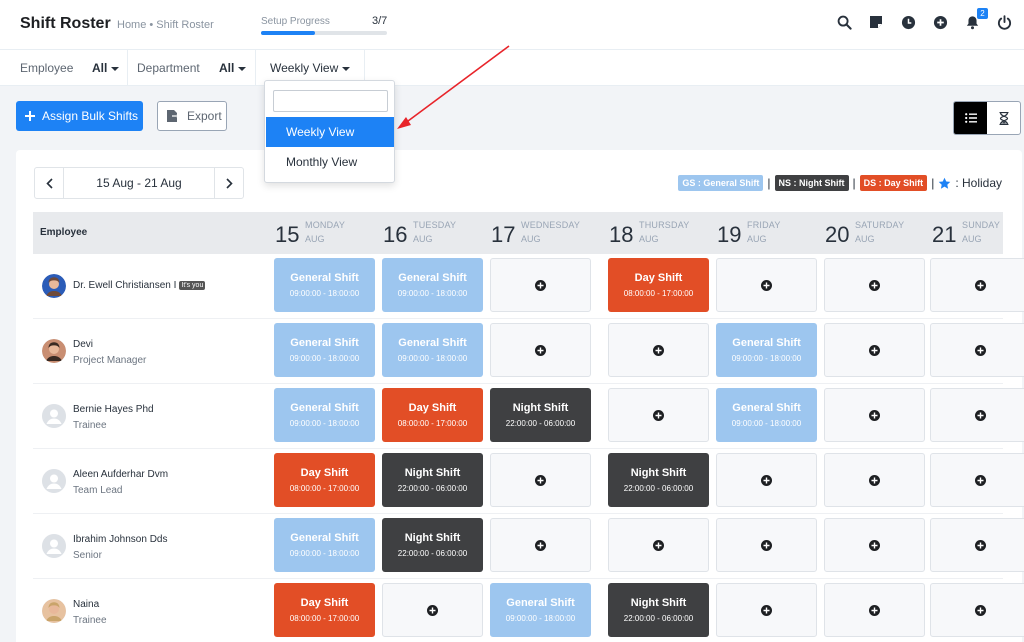 The height and width of the screenshot is (642, 1024). What do you see at coordinates (228, 183) in the screenshot?
I see `next-week-button` at bounding box center [228, 183].